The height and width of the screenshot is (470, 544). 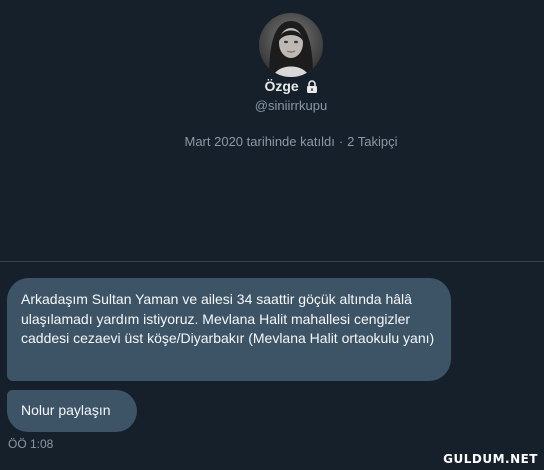 I want to click on lock-icon, so click(x=312, y=88).